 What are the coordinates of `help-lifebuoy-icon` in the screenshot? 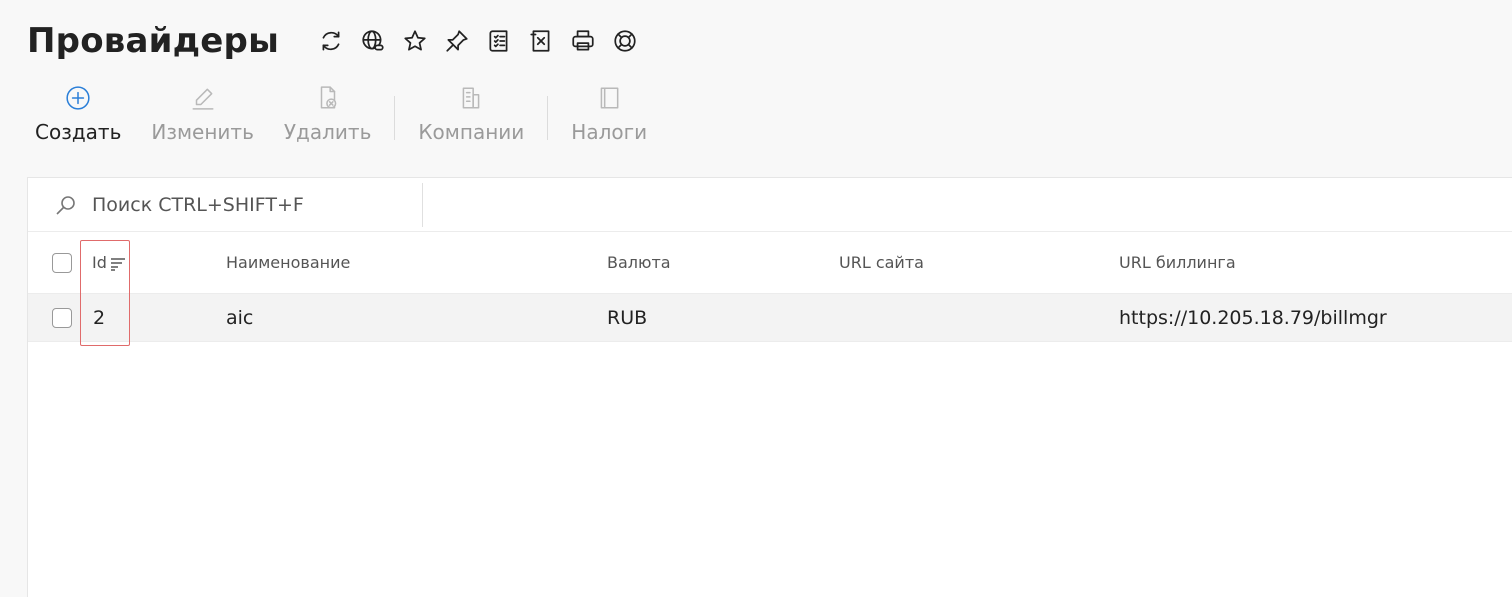 It's located at (625, 41).